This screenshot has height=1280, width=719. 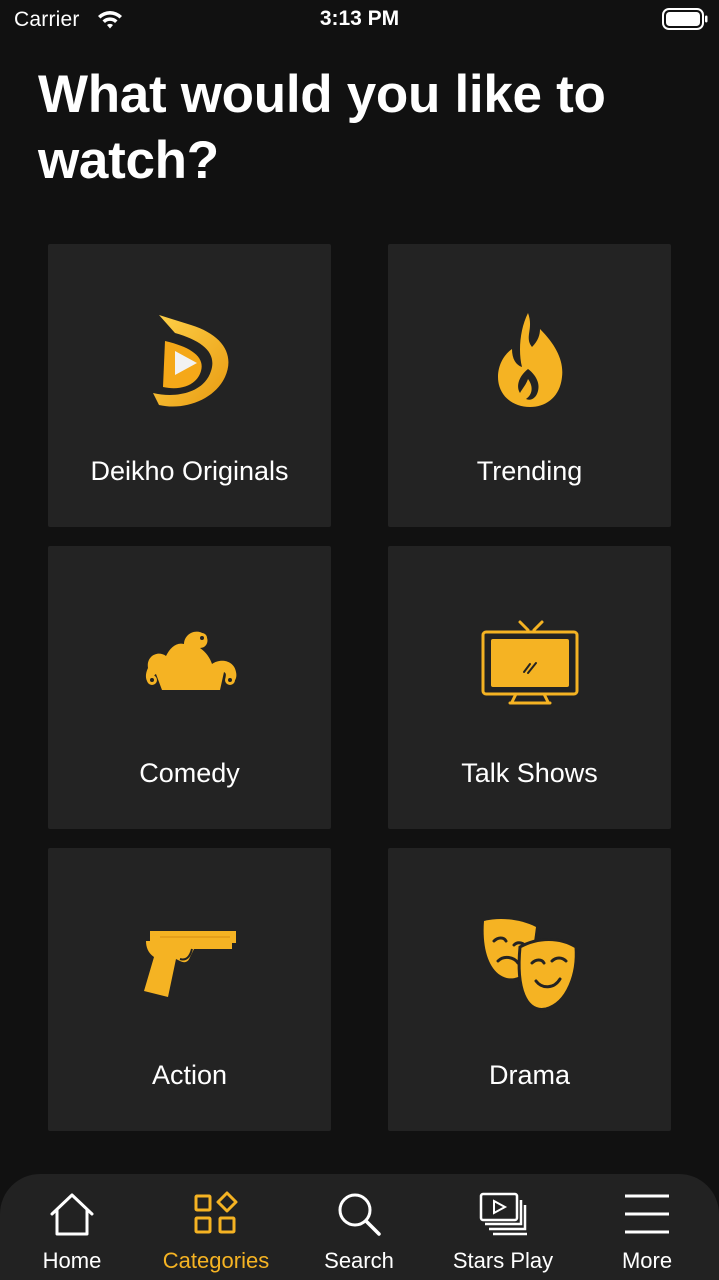 What do you see at coordinates (503, 1214) in the screenshot?
I see `stars-play-icon` at bounding box center [503, 1214].